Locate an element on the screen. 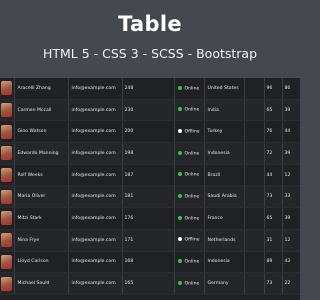  value-a-cell: 76 is located at coordinates (273, 132).